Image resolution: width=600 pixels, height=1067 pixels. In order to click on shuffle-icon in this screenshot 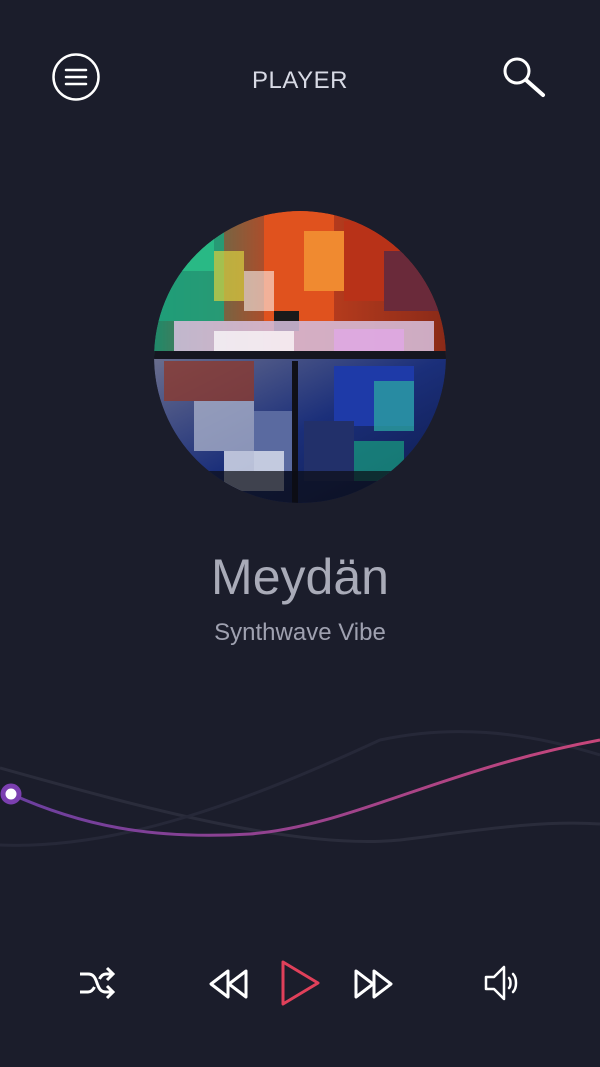, I will do `click(98, 983)`.